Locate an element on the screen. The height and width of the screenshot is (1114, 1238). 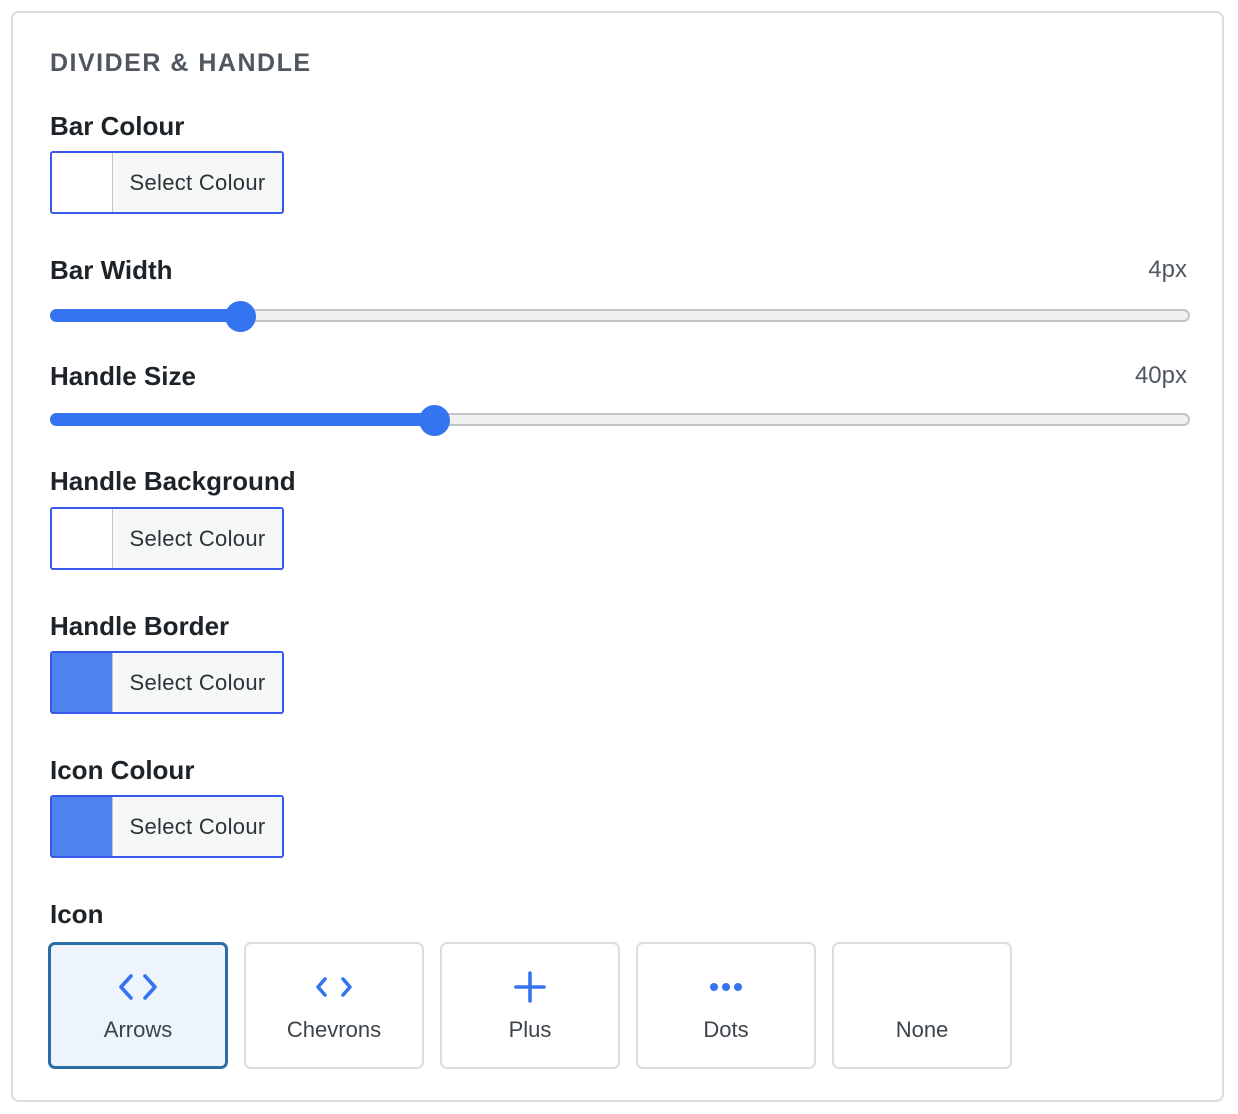
handle-border-swatch is located at coordinates (82, 682).